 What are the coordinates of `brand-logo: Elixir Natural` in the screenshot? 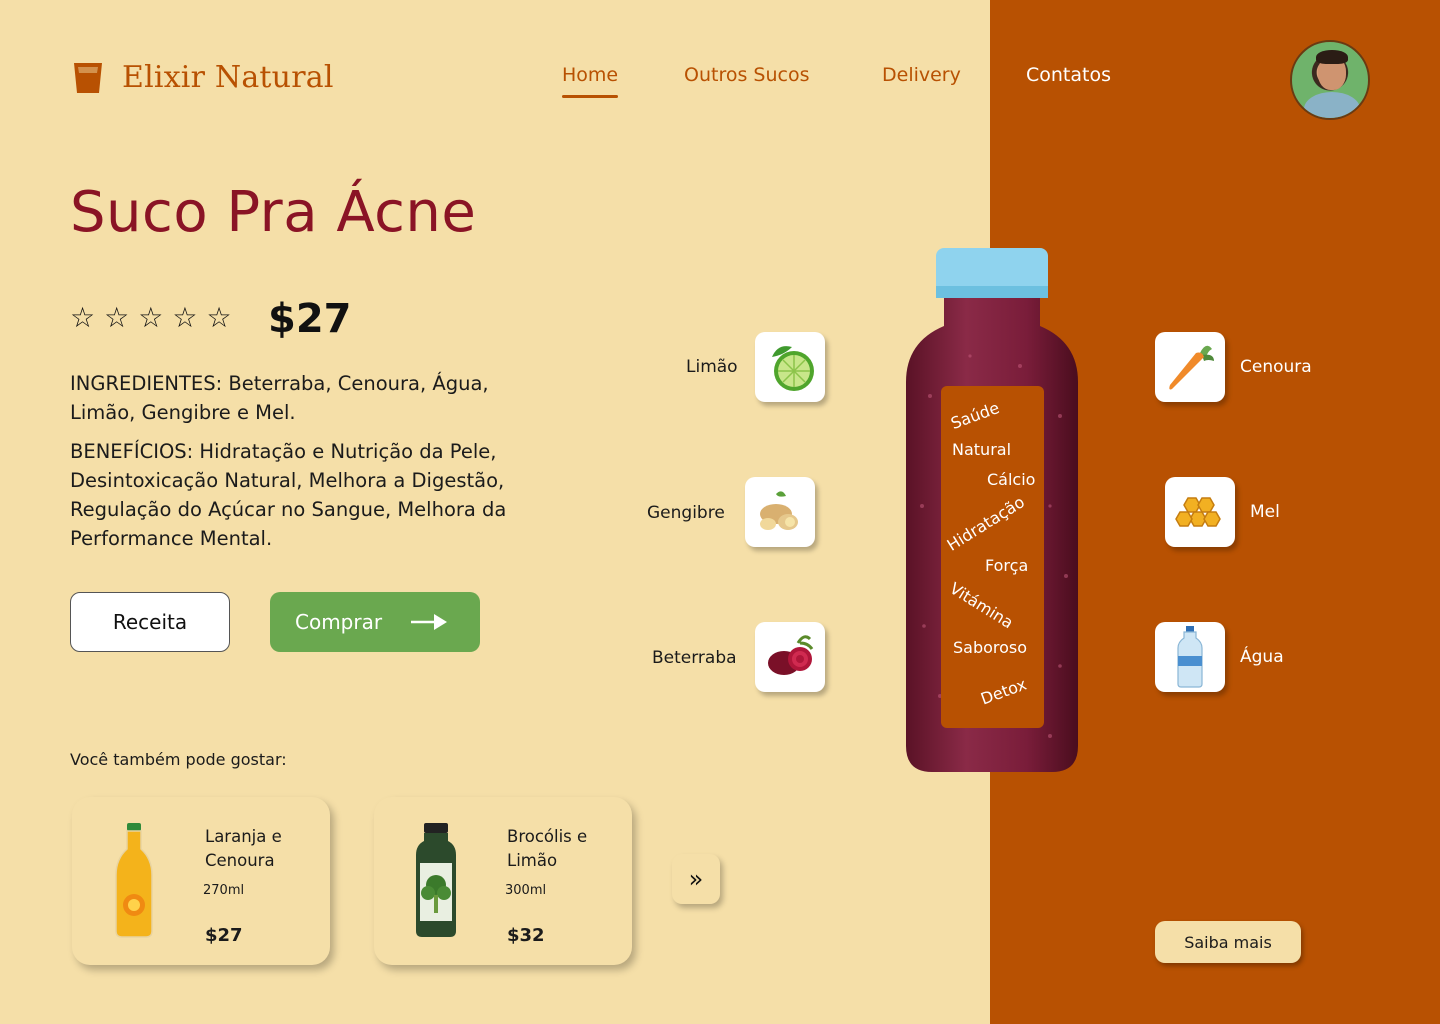 It's located at (203, 77).